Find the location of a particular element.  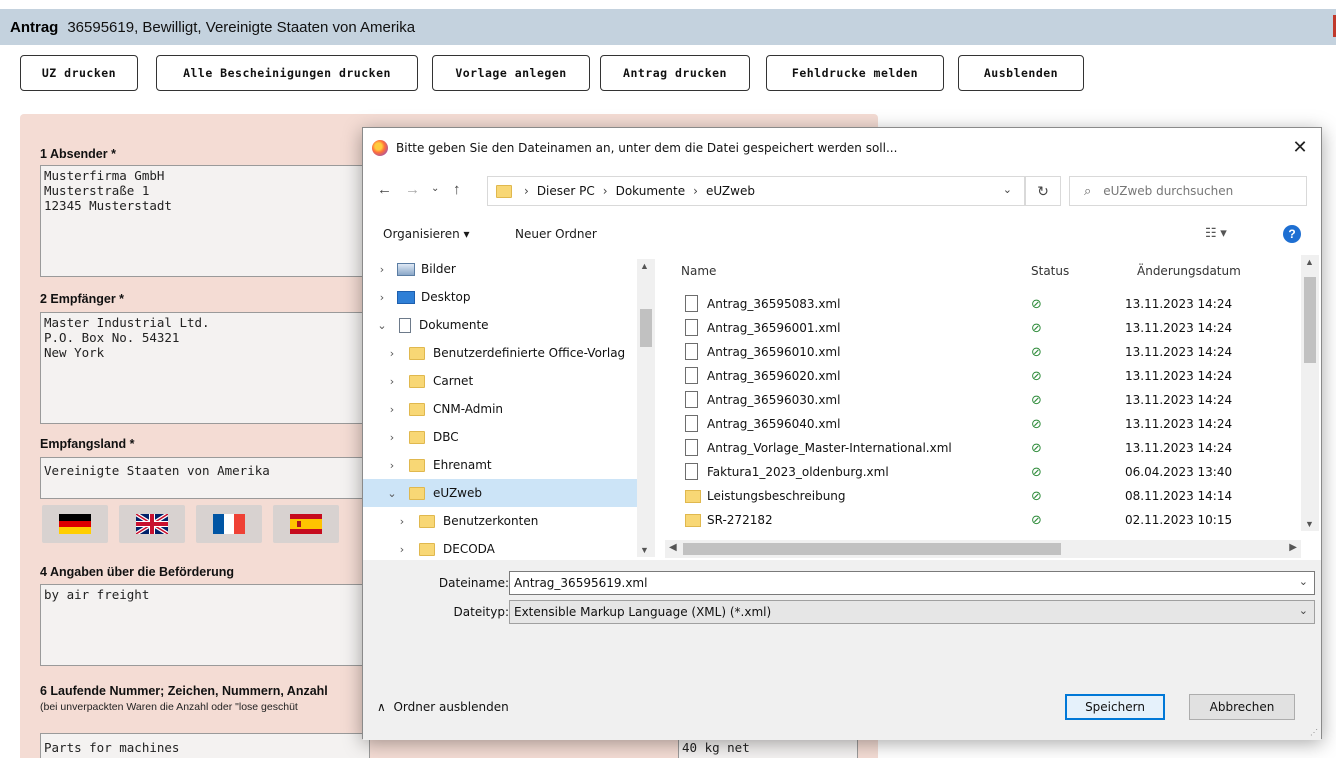

scroll-left-icon: ◀ is located at coordinates (673, 547).